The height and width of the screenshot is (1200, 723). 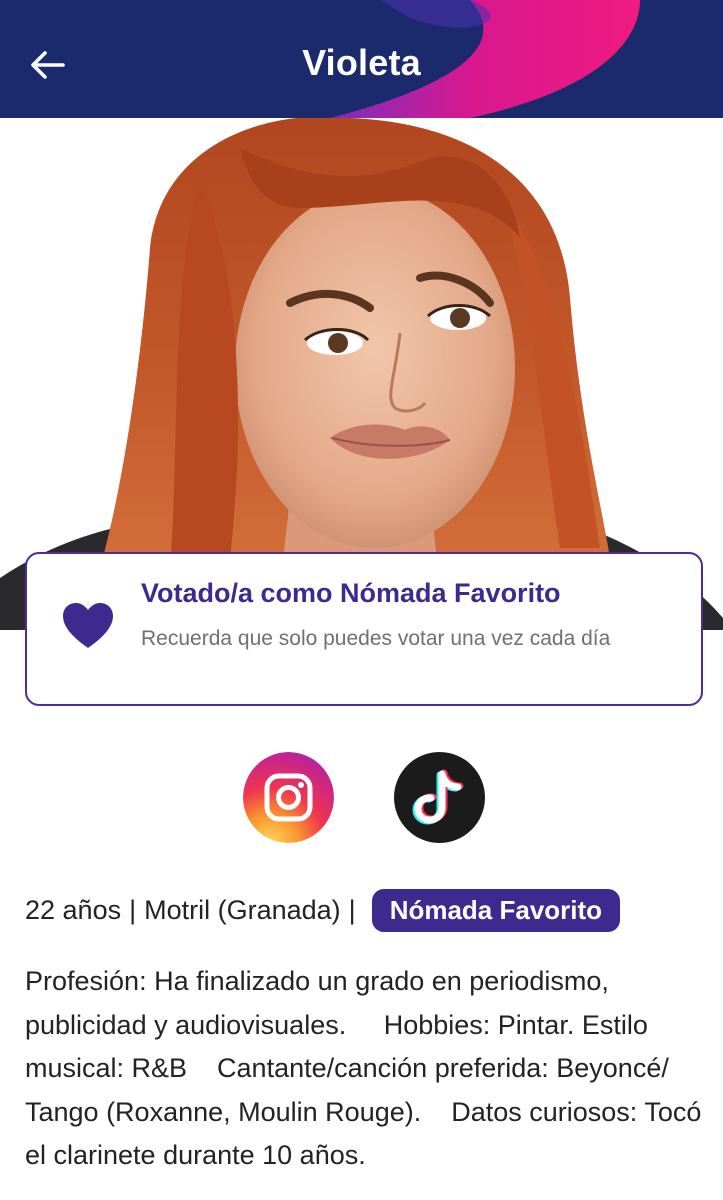 I want to click on page-title: Violeta, so click(x=361, y=62).